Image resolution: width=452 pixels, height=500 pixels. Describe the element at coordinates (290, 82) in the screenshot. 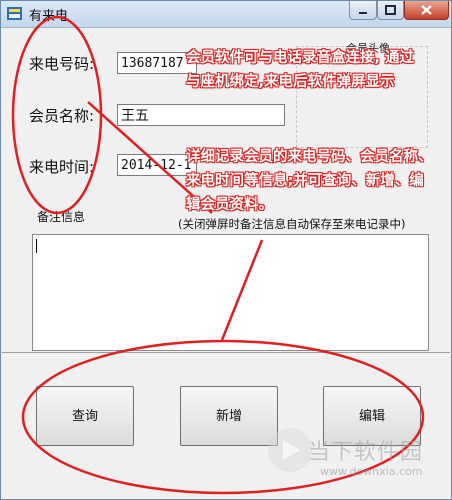

I see `note-1-line: 与座机绑定,来电后软件弹屏显示` at that location.